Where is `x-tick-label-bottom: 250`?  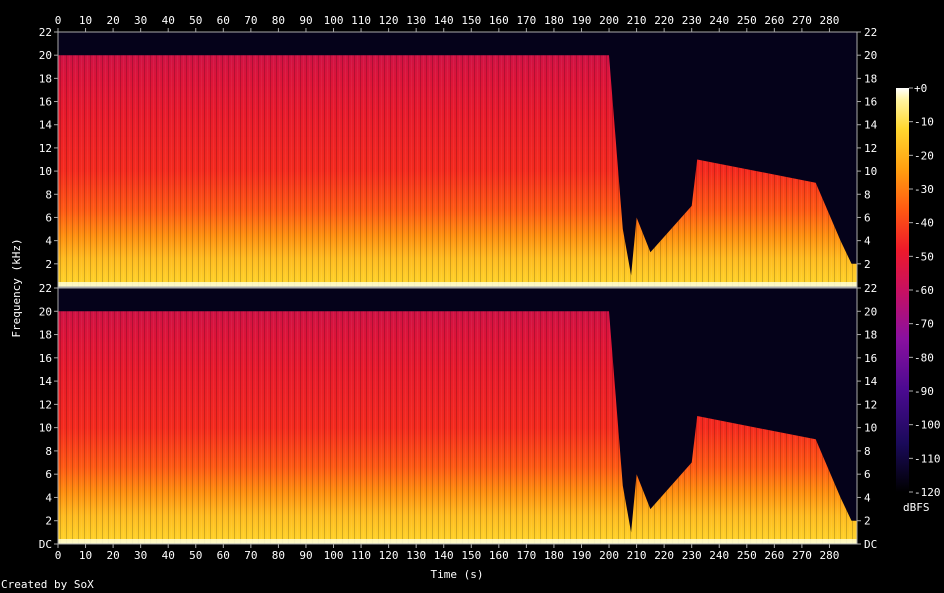 x-tick-label-bottom: 250 is located at coordinates (747, 555).